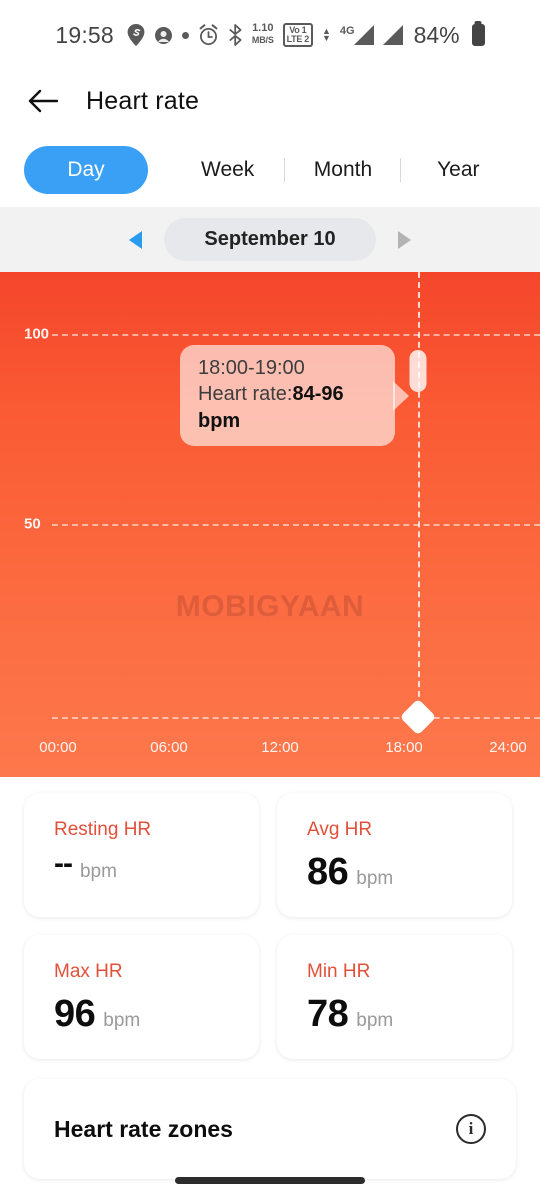 The image size is (540, 1200). Describe the element at coordinates (136, 239) in the screenshot. I see `previous-day-icon` at that location.